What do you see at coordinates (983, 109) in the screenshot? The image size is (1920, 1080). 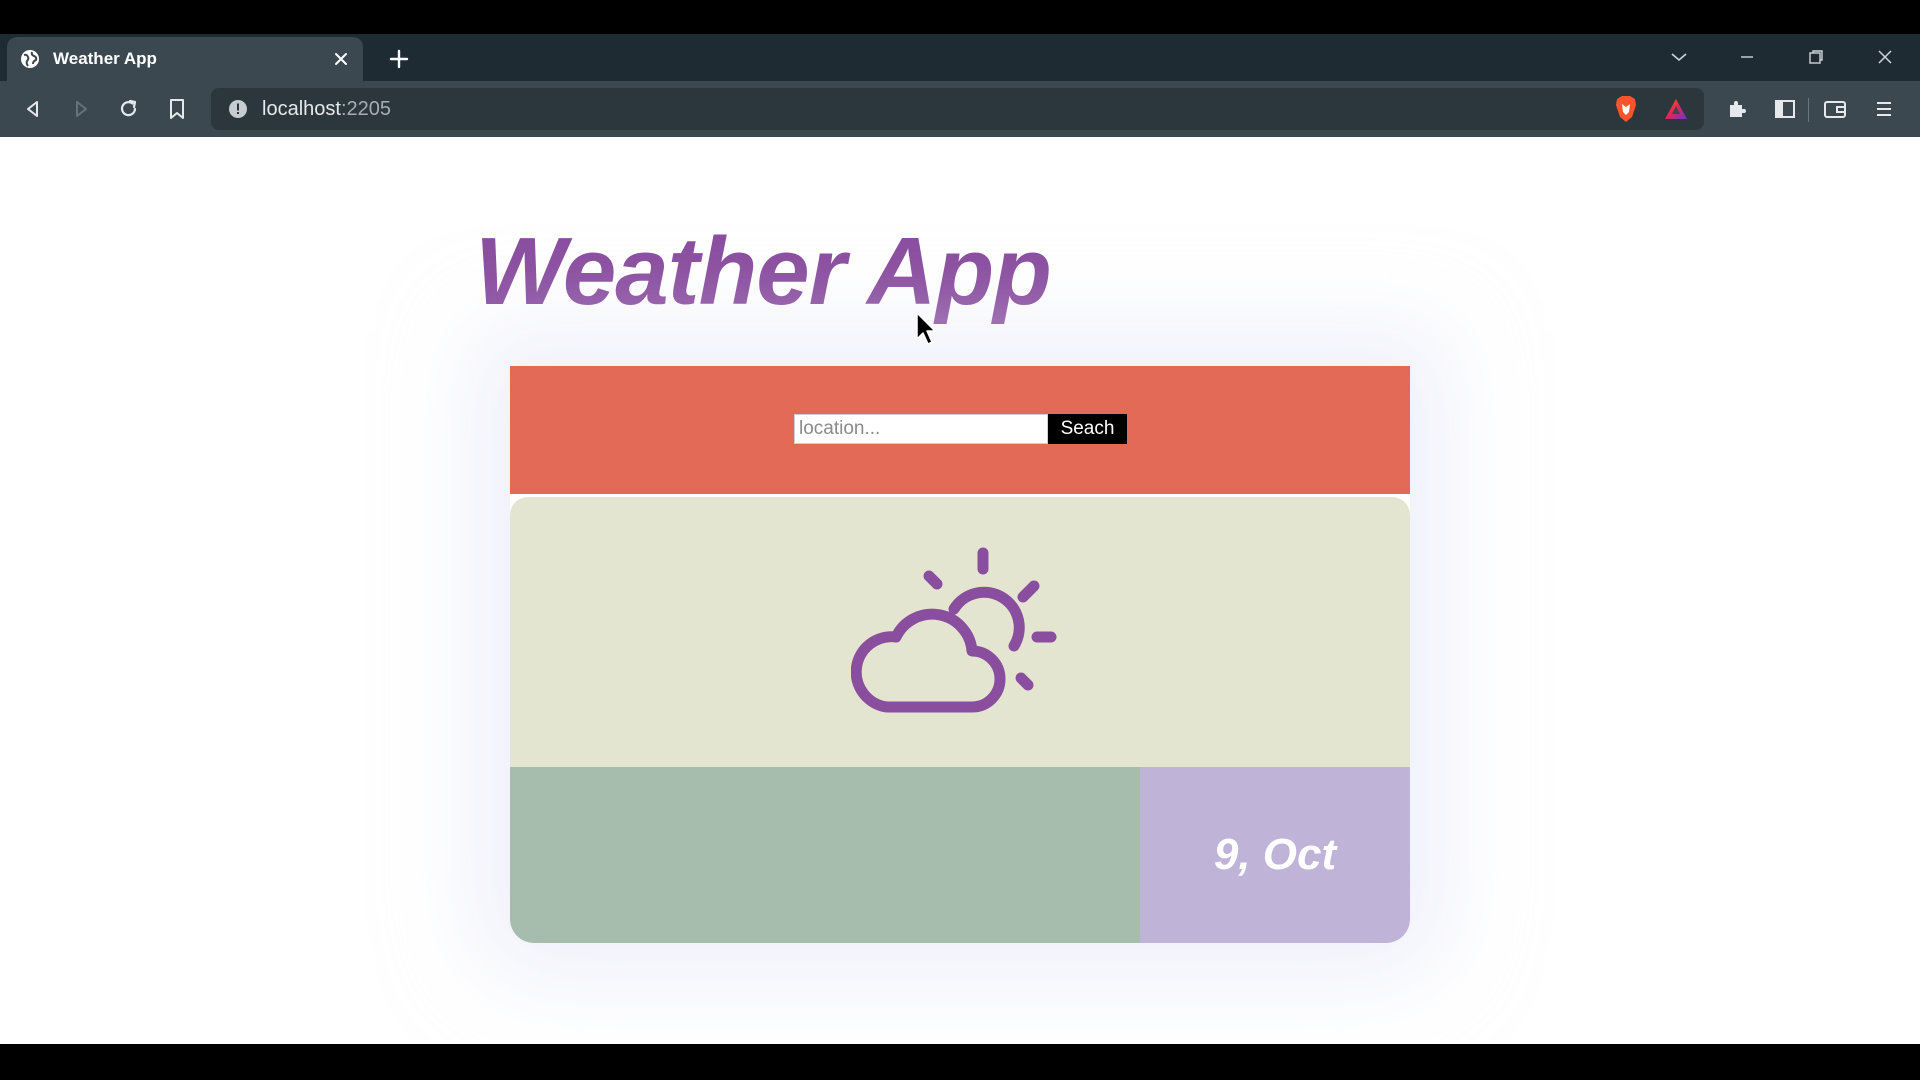 I see `url-text: localhost:2205` at bounding box center [983, 109].